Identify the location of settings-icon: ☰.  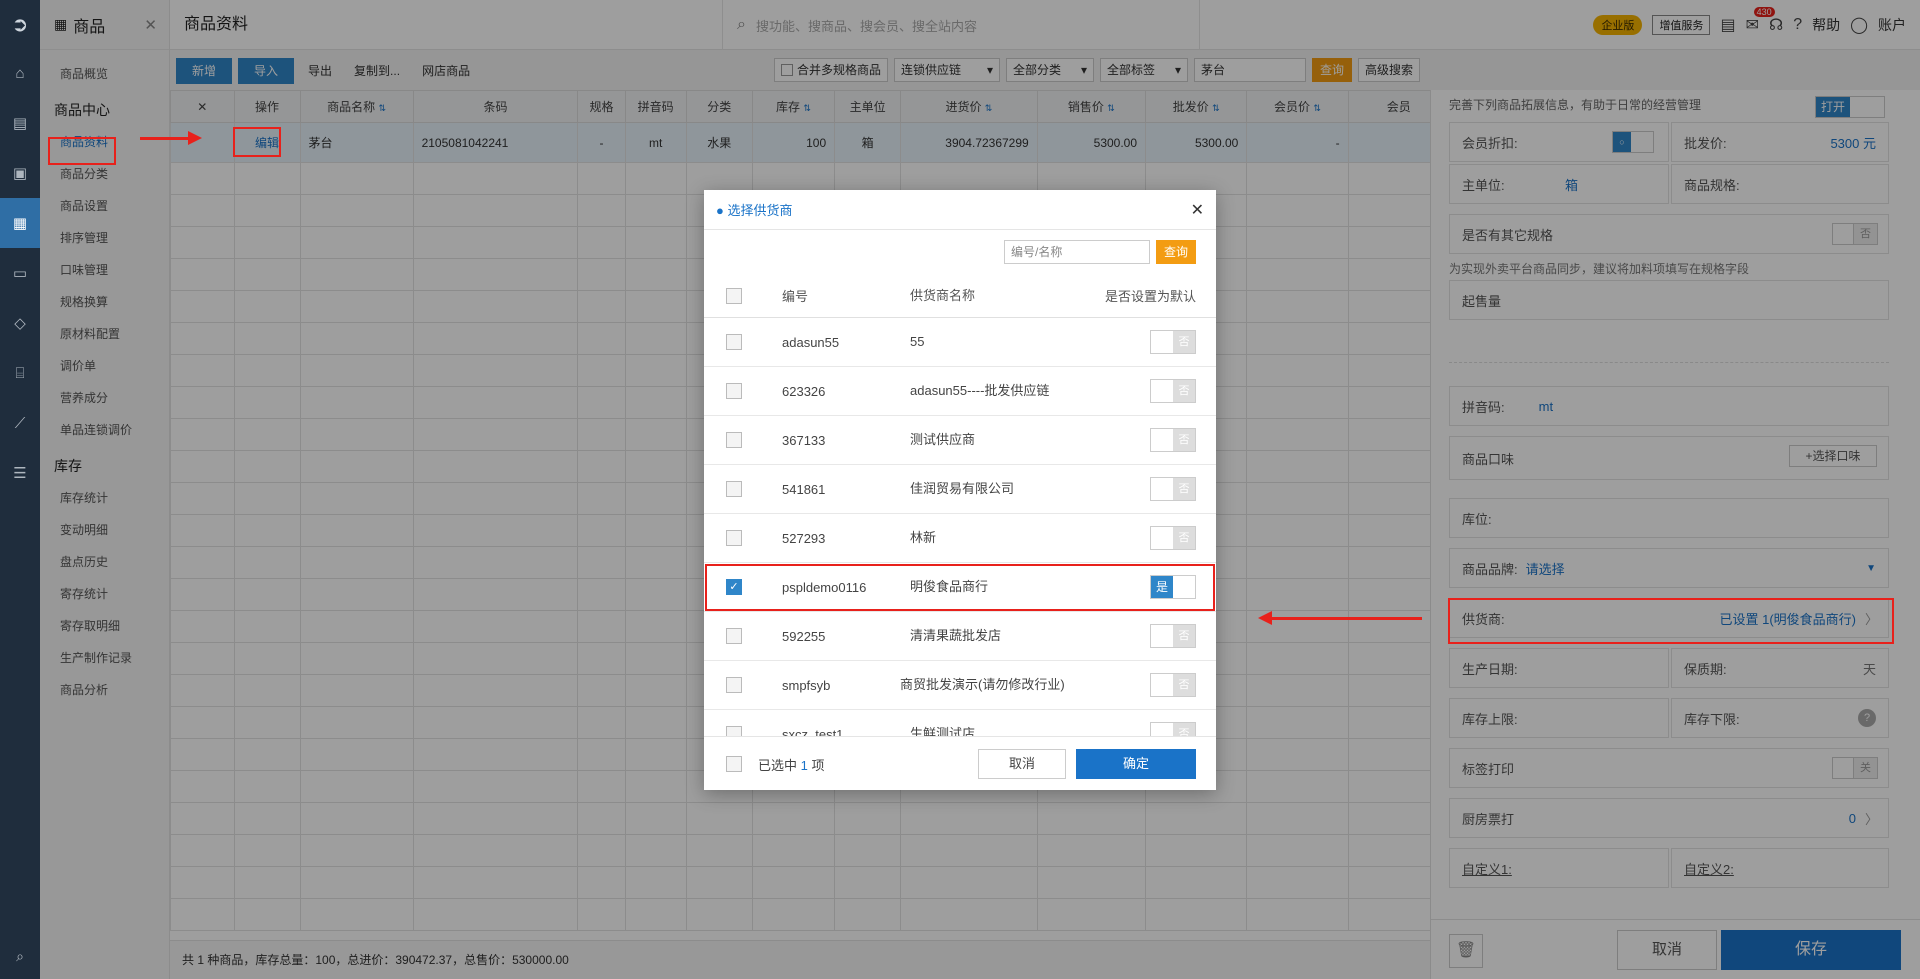
(20, 473).